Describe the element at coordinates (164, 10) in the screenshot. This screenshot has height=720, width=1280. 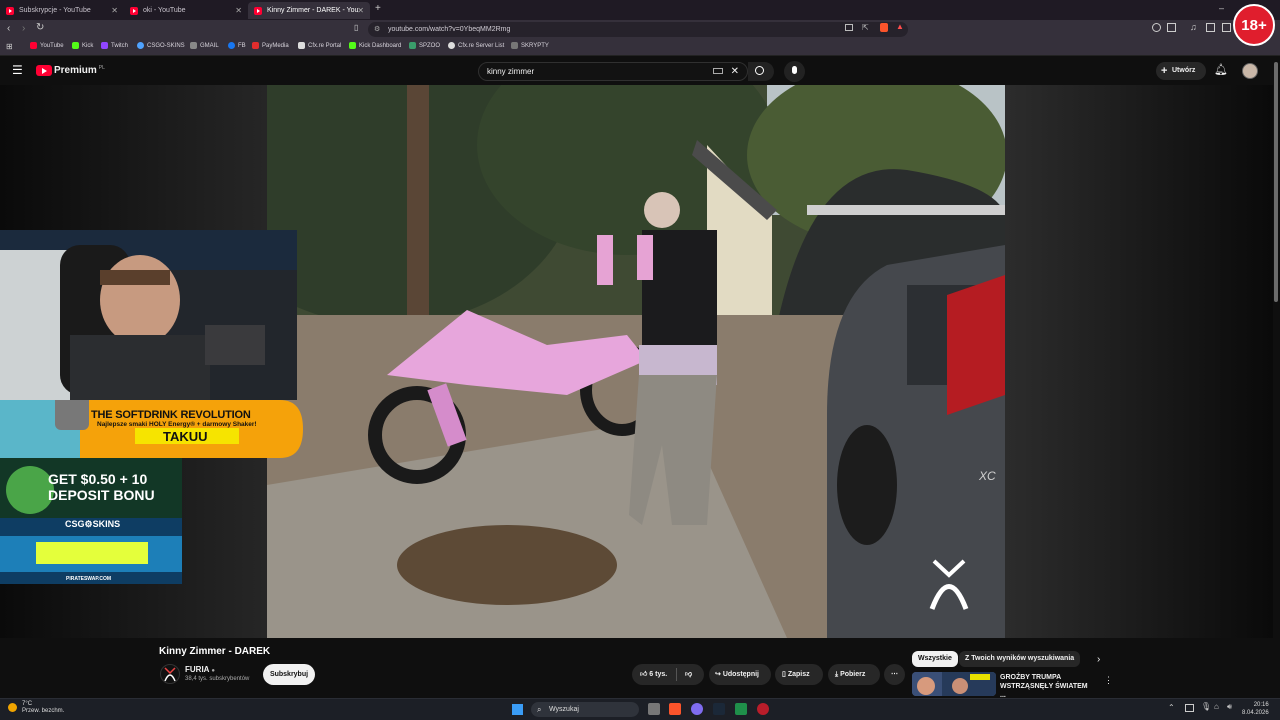
I see `tab-title: oki - YouTube` at that location.